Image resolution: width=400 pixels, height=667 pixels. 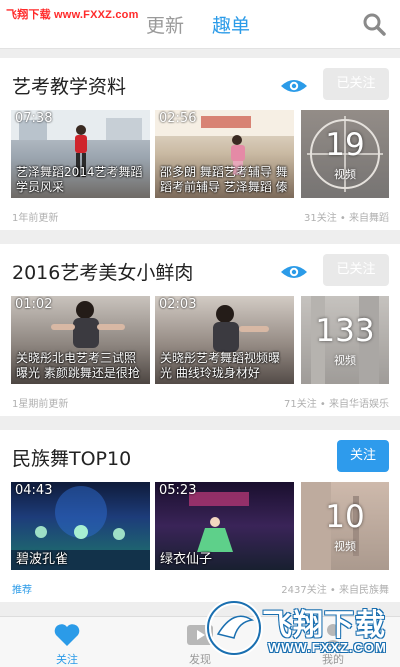 What do you see at coordinates (200, 659) in the screenshot?
I see `nav-label: 发现` at bounding box center [200, 659].